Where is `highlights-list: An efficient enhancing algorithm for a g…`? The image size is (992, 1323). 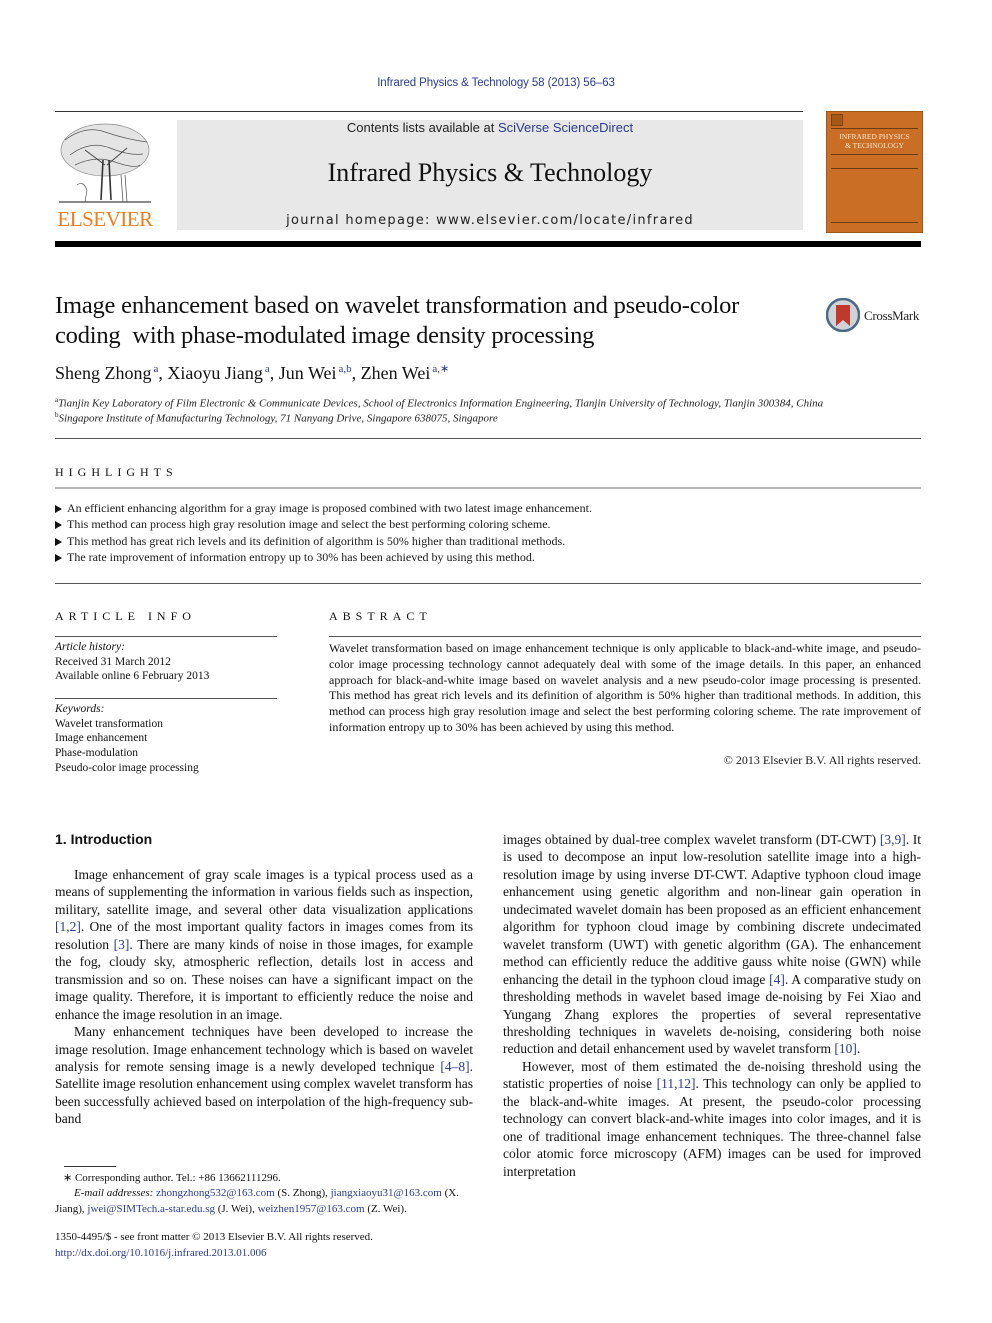
highlights-list: An efficient enhancing algorithm for a g… is located at coordinates (488, 532).